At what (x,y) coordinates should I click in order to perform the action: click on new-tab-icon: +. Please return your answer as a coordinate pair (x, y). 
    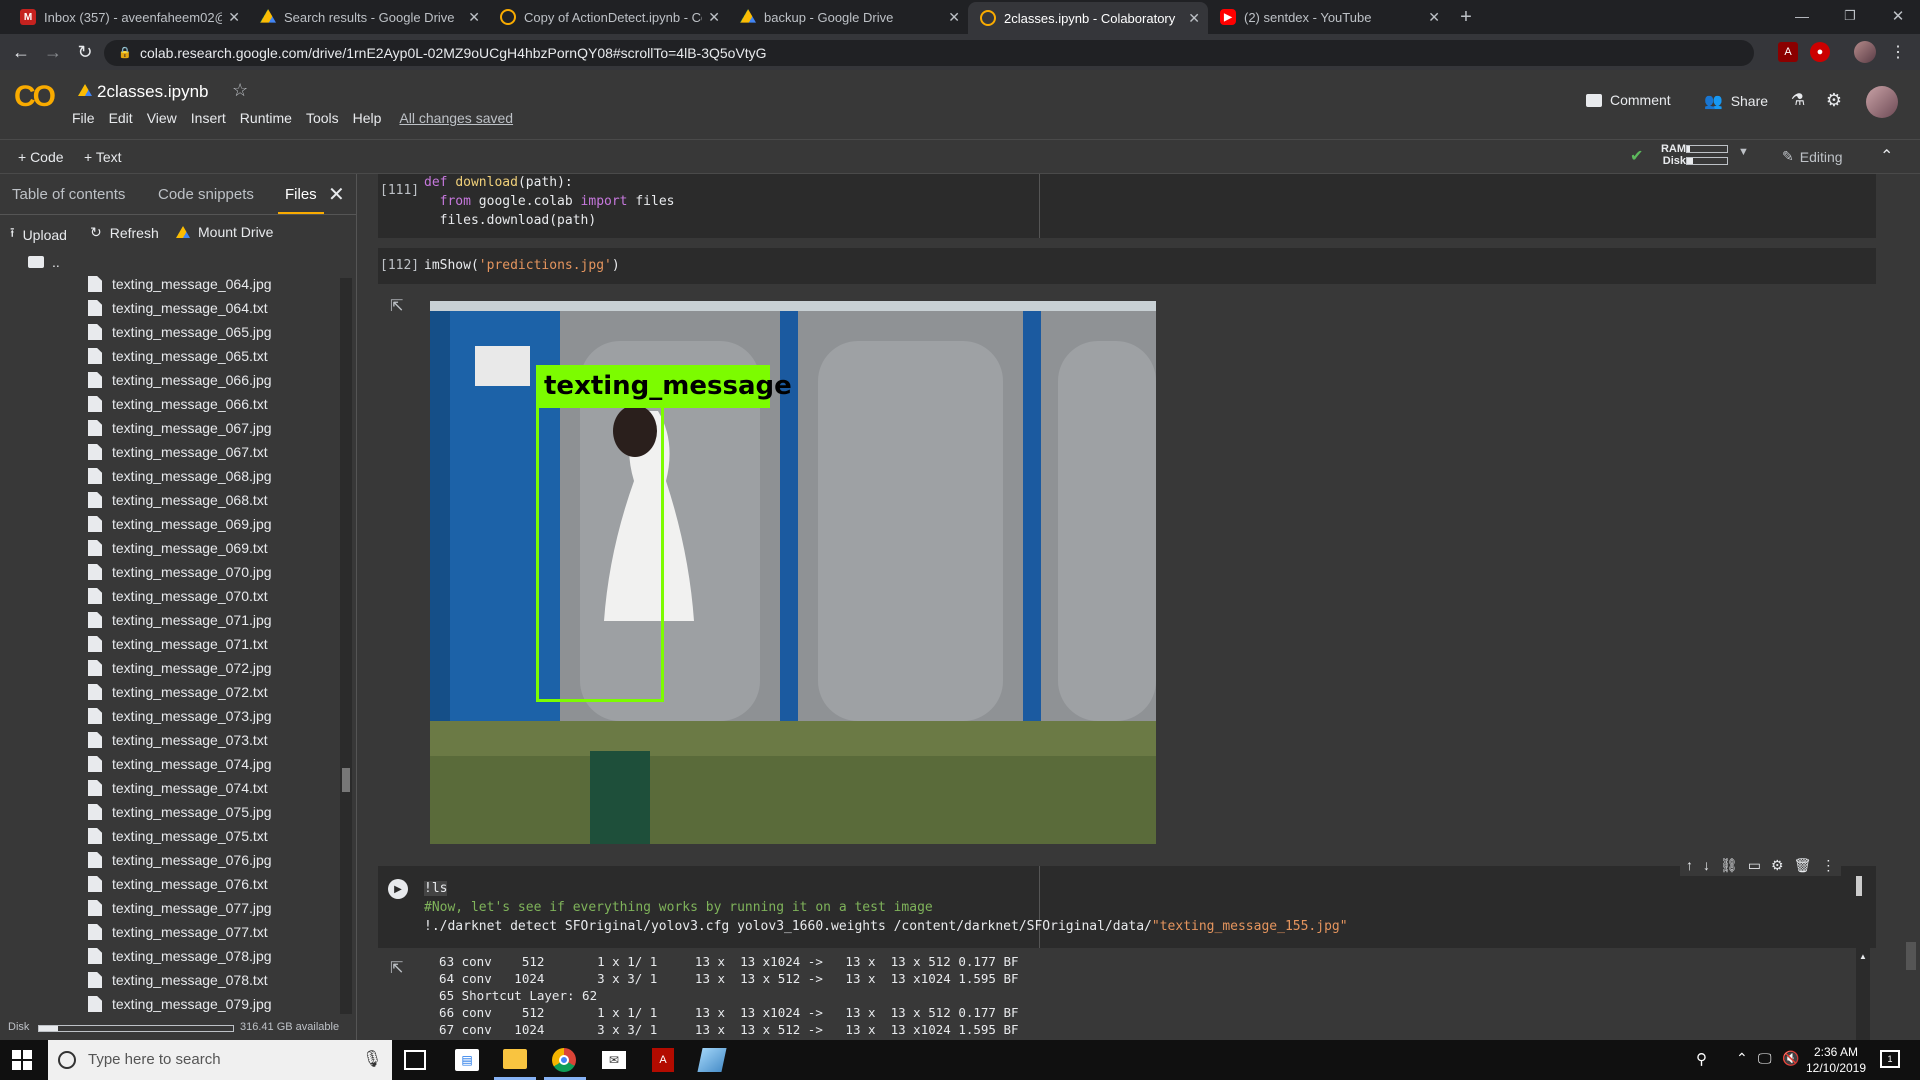
    Looking at the image, I should click on (1466, 17).